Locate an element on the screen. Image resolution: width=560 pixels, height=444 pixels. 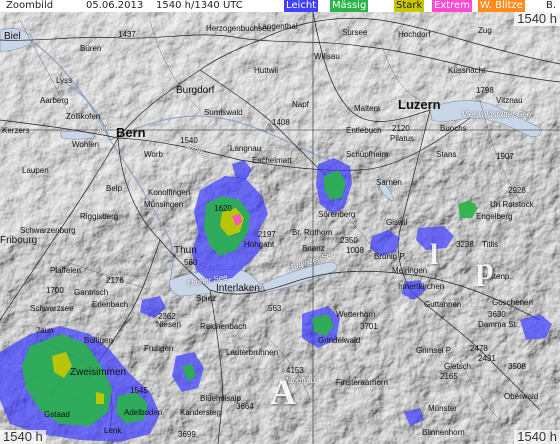
place-label: Lyss is located at coordinates (64, 80).